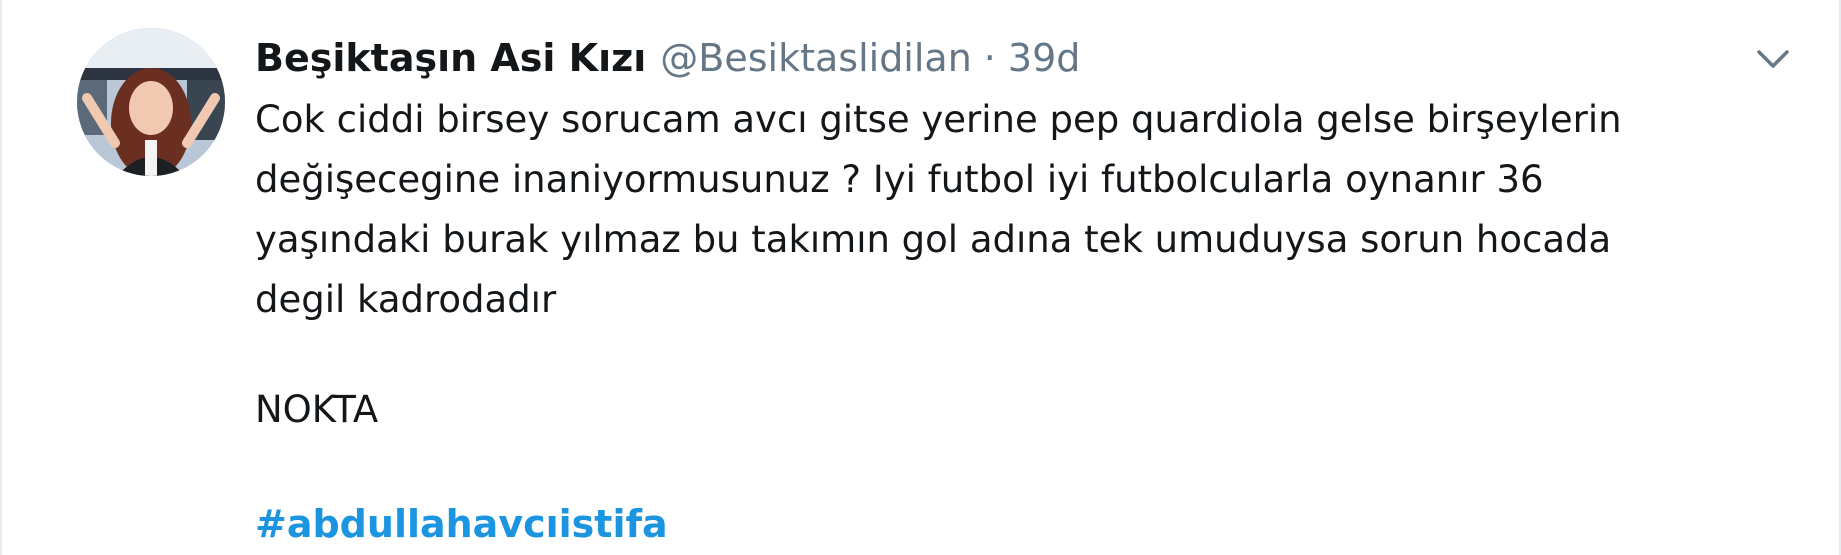 The image size is (1841, 555). I want to click on profile-photo, so click(151, 102).